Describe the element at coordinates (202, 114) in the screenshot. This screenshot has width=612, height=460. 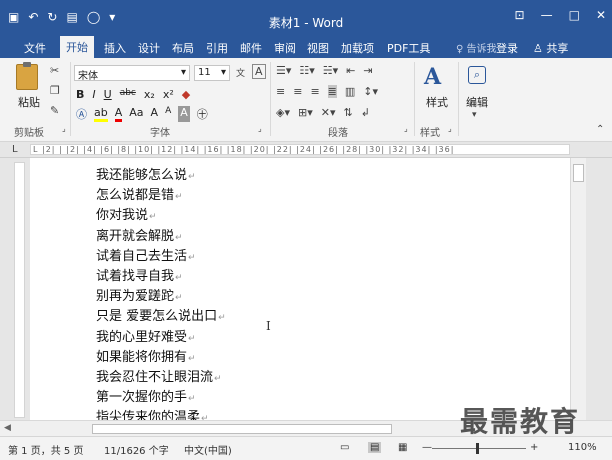
I see `enclose-character-icon: ㊉` at that location.